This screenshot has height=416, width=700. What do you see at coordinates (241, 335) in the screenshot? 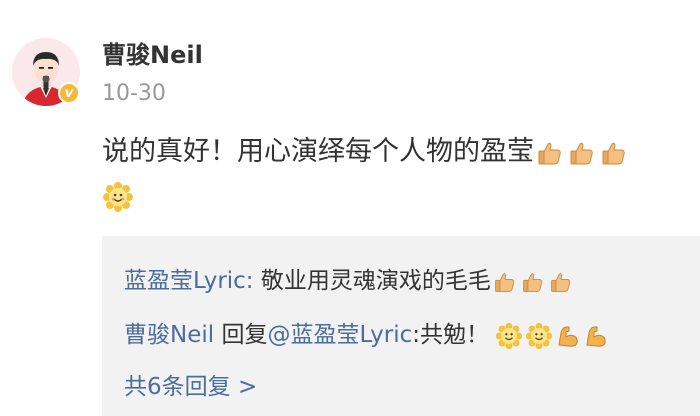
I see `reply-word: 回复` at bounding box center [241, 335].